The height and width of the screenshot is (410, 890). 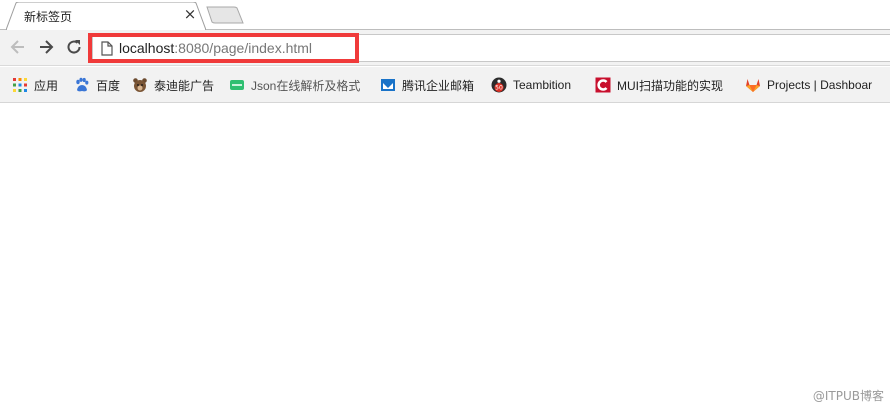 What do you see at coordinates (237, 85) in the screenshot?
I see `json-icon` at bounding box center [237, 85].